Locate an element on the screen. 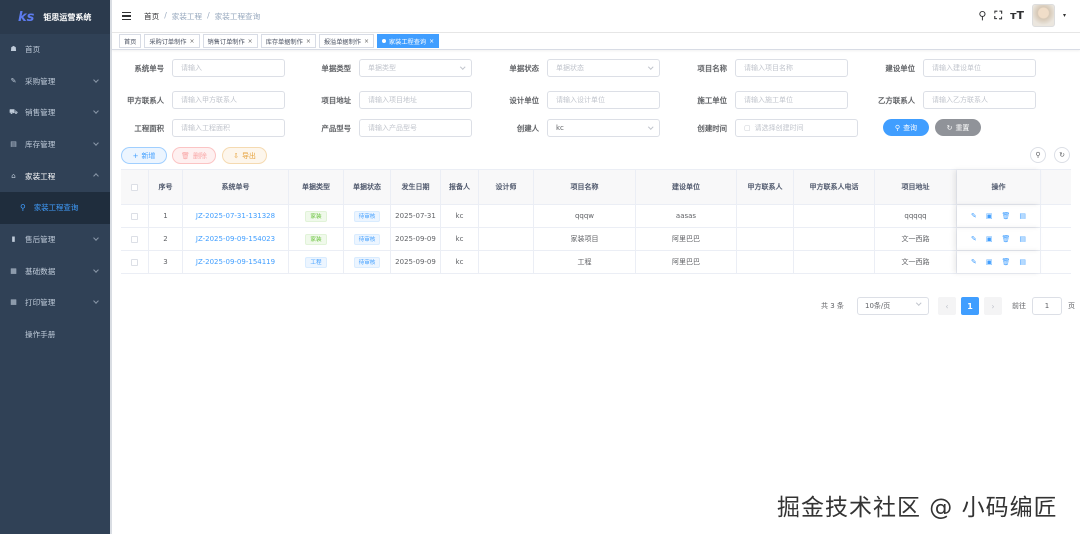 The width and height of the screenshot is (1080, 534). cell-date: 2025-09-09 is located at coordinates (416, 239).